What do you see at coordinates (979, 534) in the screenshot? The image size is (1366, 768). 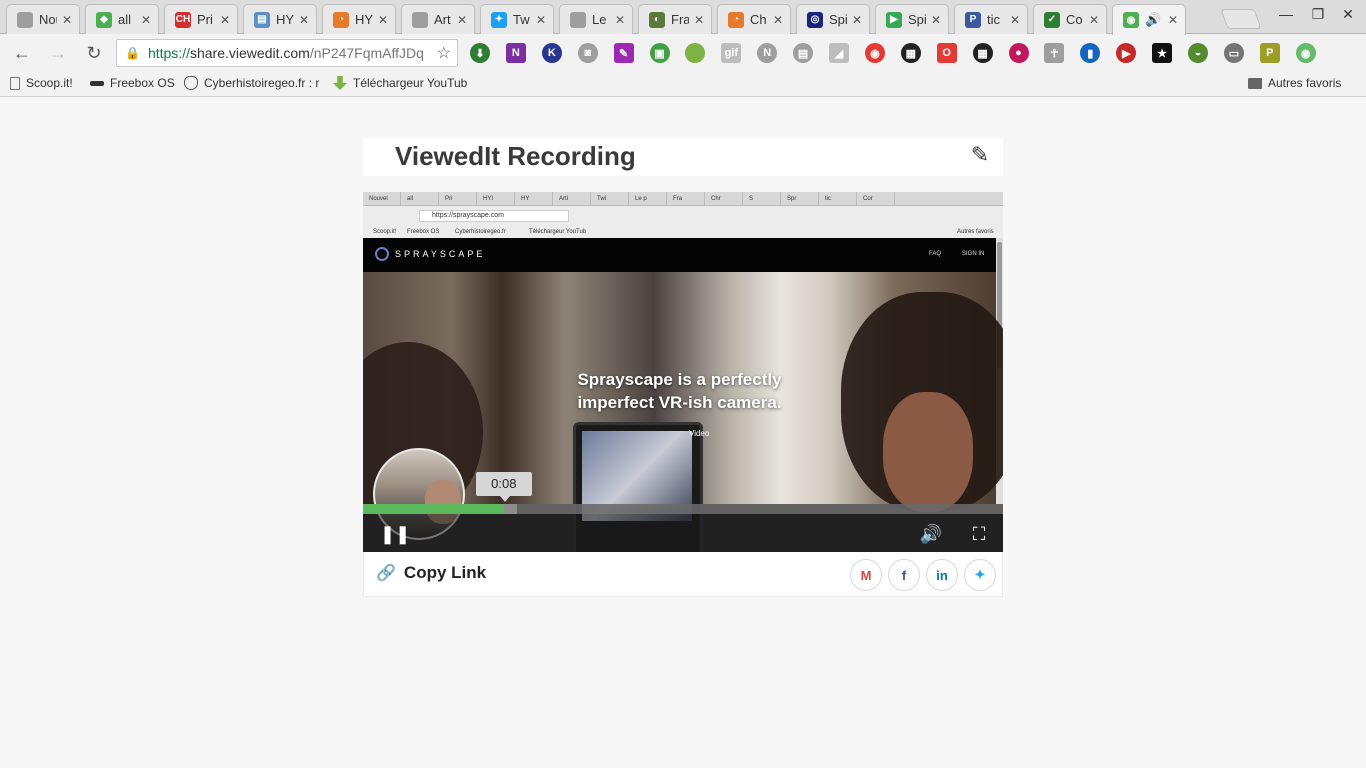 I see `fullscreen-button: ⛶` at bounding box center [979, 534].